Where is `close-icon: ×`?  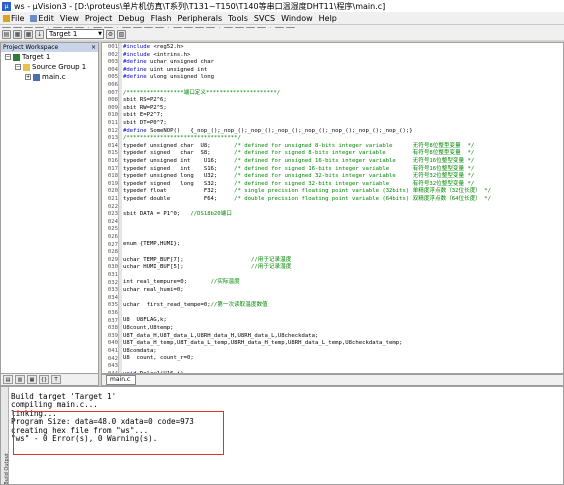
close-icon: × is located at coordinates (93, 47).